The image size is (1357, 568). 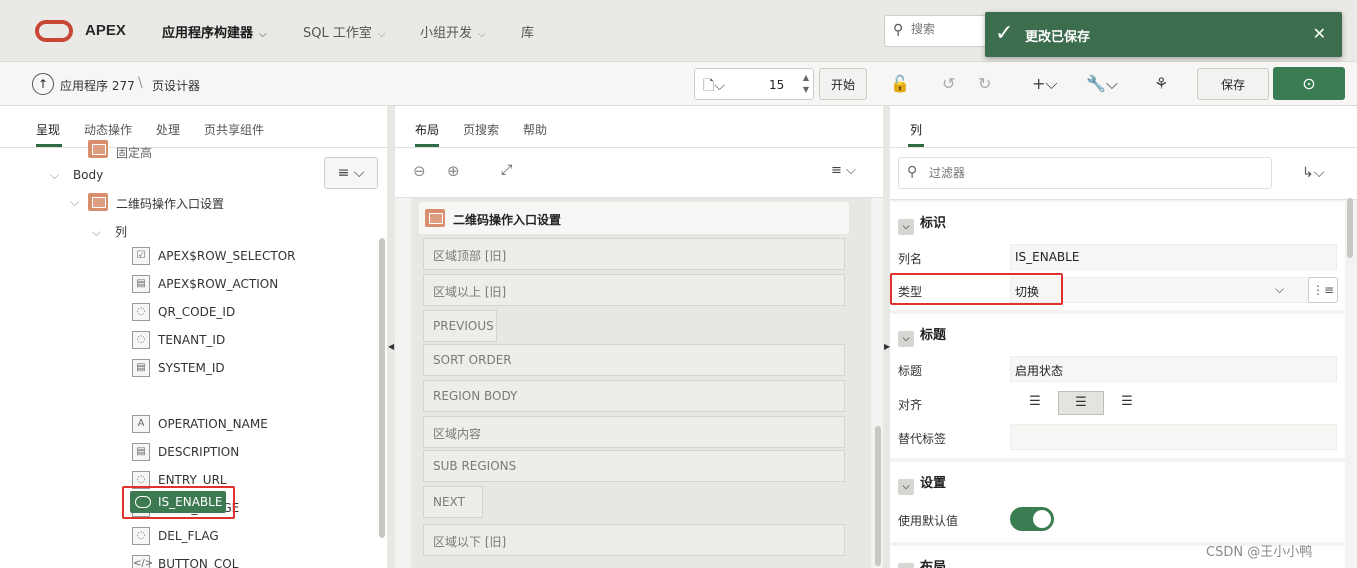 I want to click on align-right-icon: ☰, so click(x=1127, y=403).